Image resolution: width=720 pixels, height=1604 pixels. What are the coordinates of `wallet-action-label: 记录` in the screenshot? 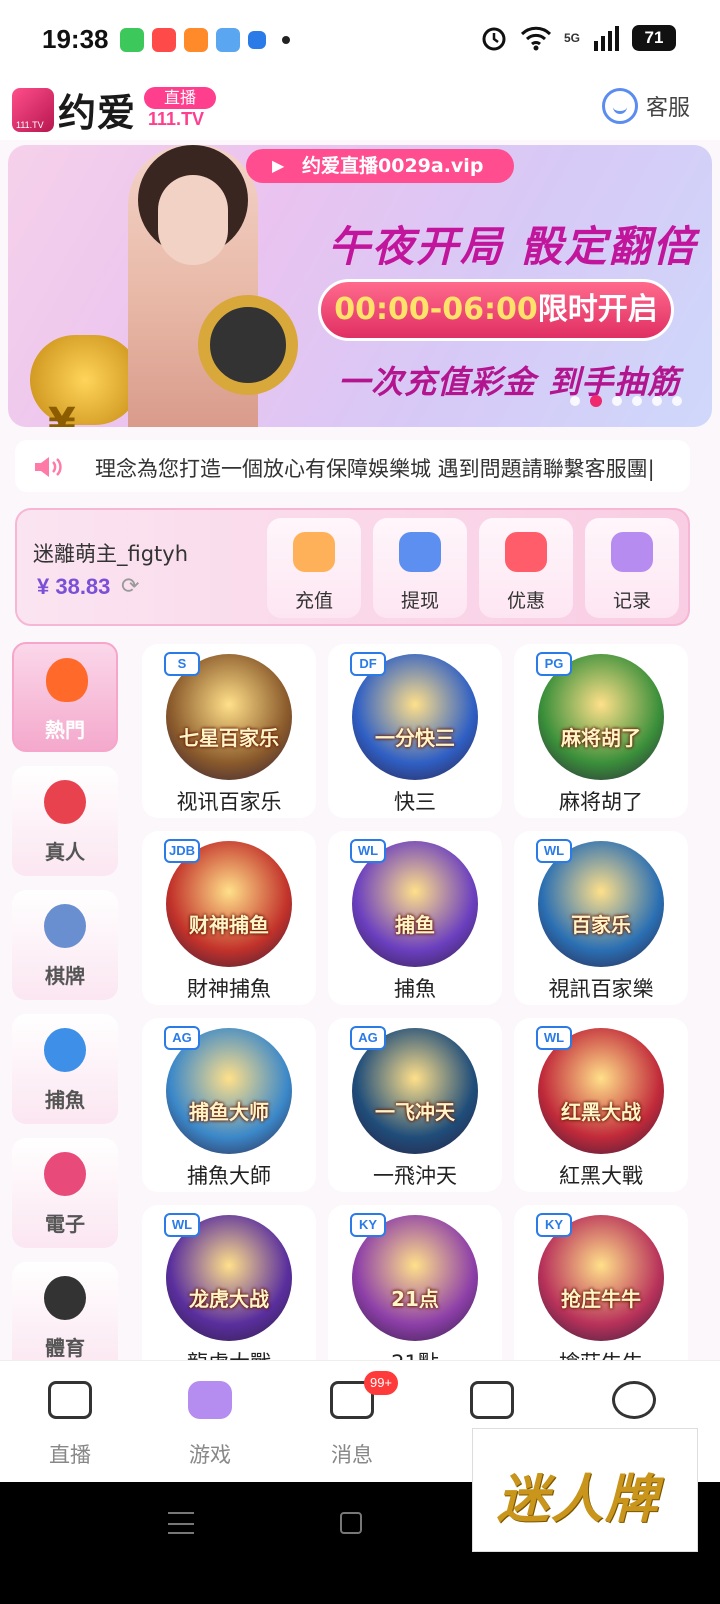 It's located at (631, 601).